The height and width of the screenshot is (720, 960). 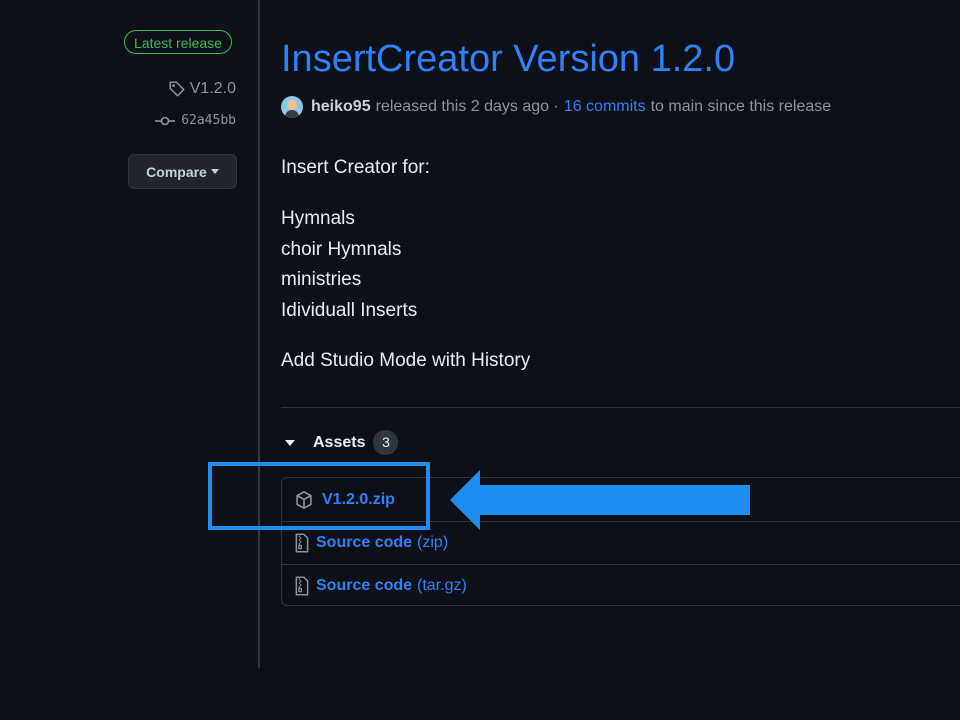 I want to click on section-divider, so click(x=620, y=407).